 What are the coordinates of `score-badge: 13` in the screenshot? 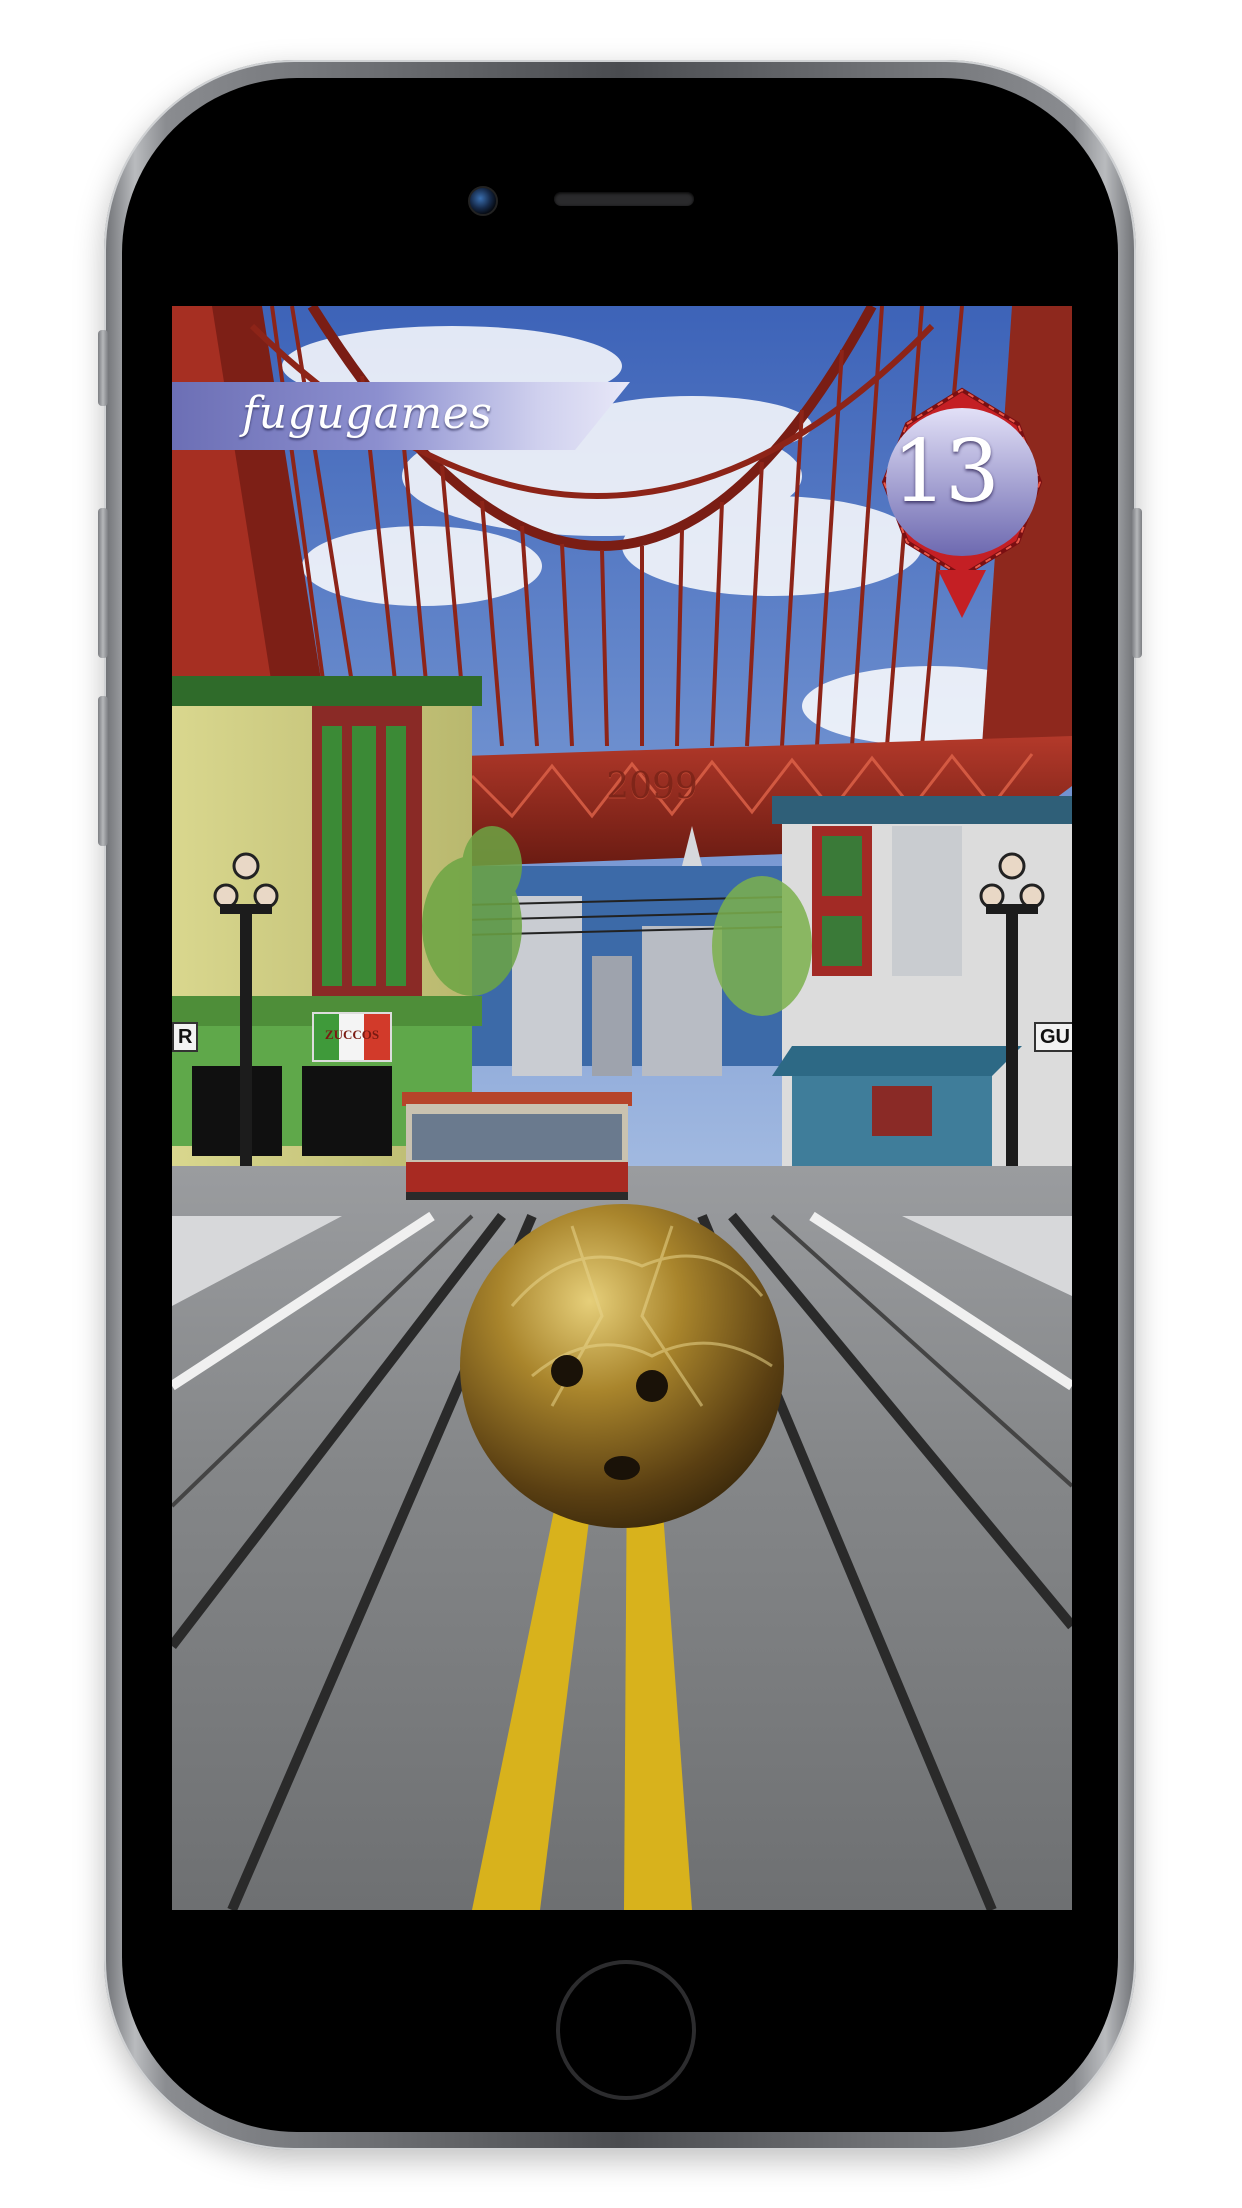 It's located at (945, 492).